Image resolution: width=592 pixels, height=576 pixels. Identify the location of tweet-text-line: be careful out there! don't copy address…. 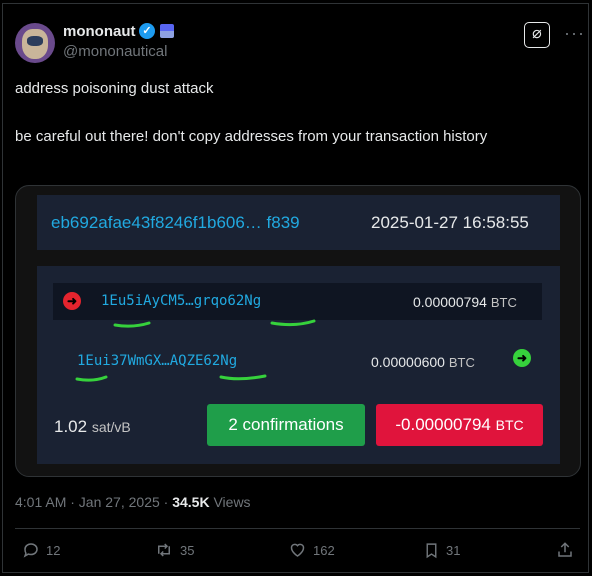
(251, 136).